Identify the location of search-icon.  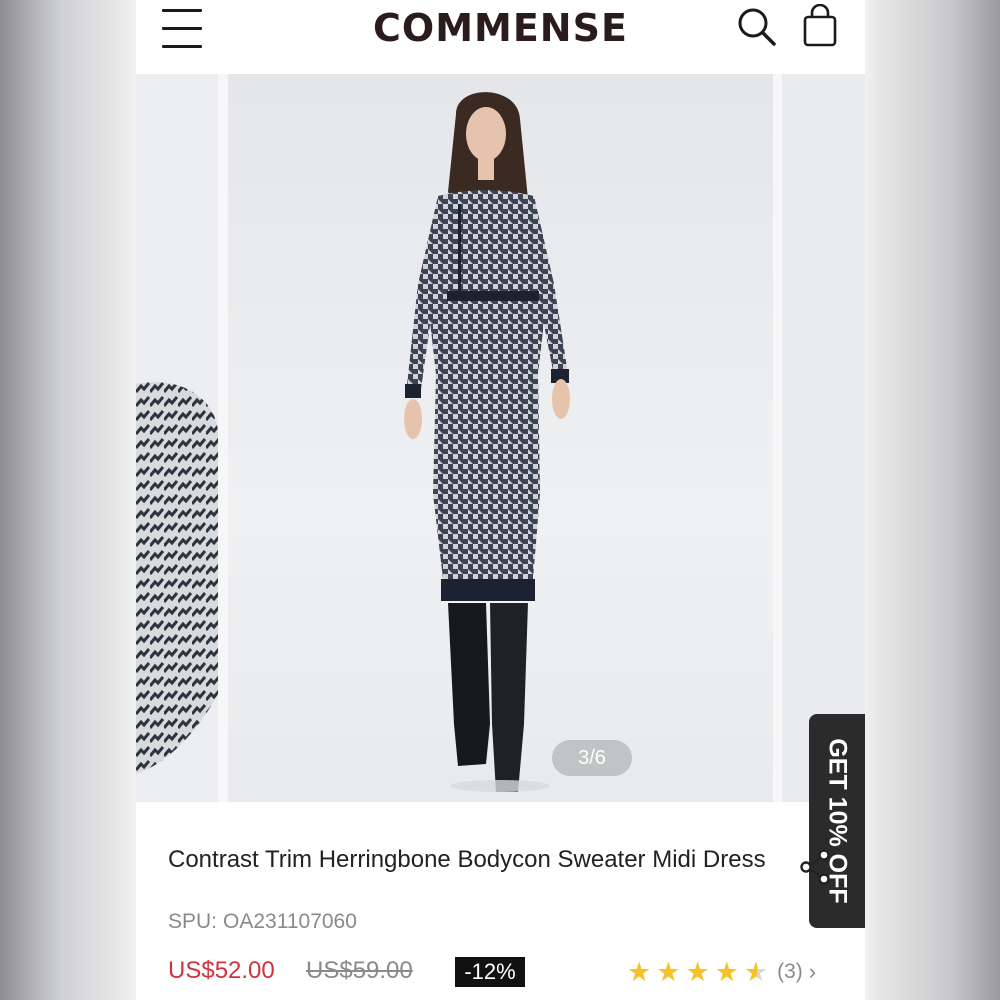
(757, 27).